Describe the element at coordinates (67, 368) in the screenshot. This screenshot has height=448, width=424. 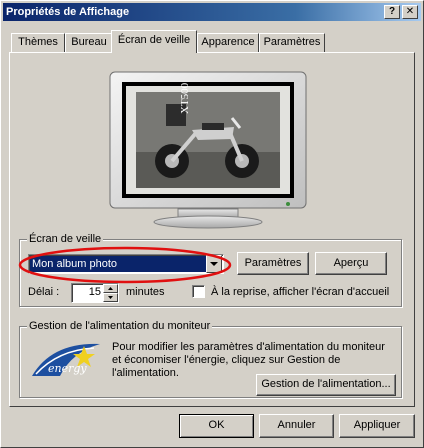
I see `energy-logo-text: energy` at that location.